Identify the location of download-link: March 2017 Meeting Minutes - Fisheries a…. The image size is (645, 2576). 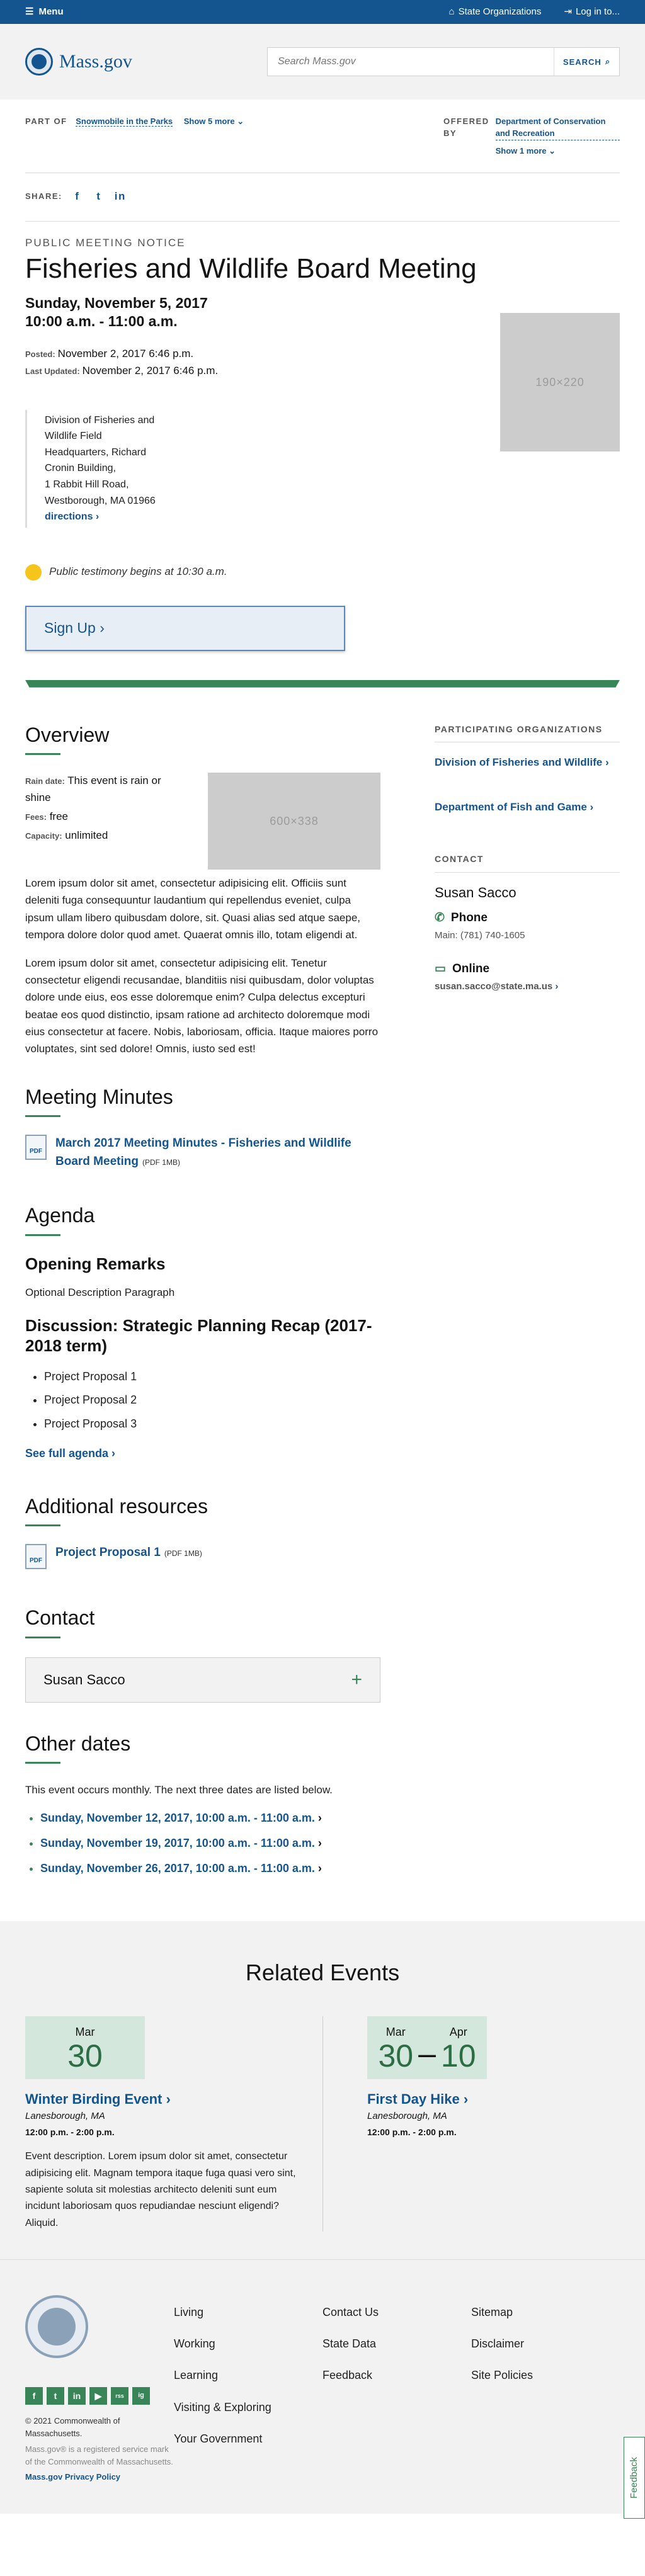
(217, 1153).